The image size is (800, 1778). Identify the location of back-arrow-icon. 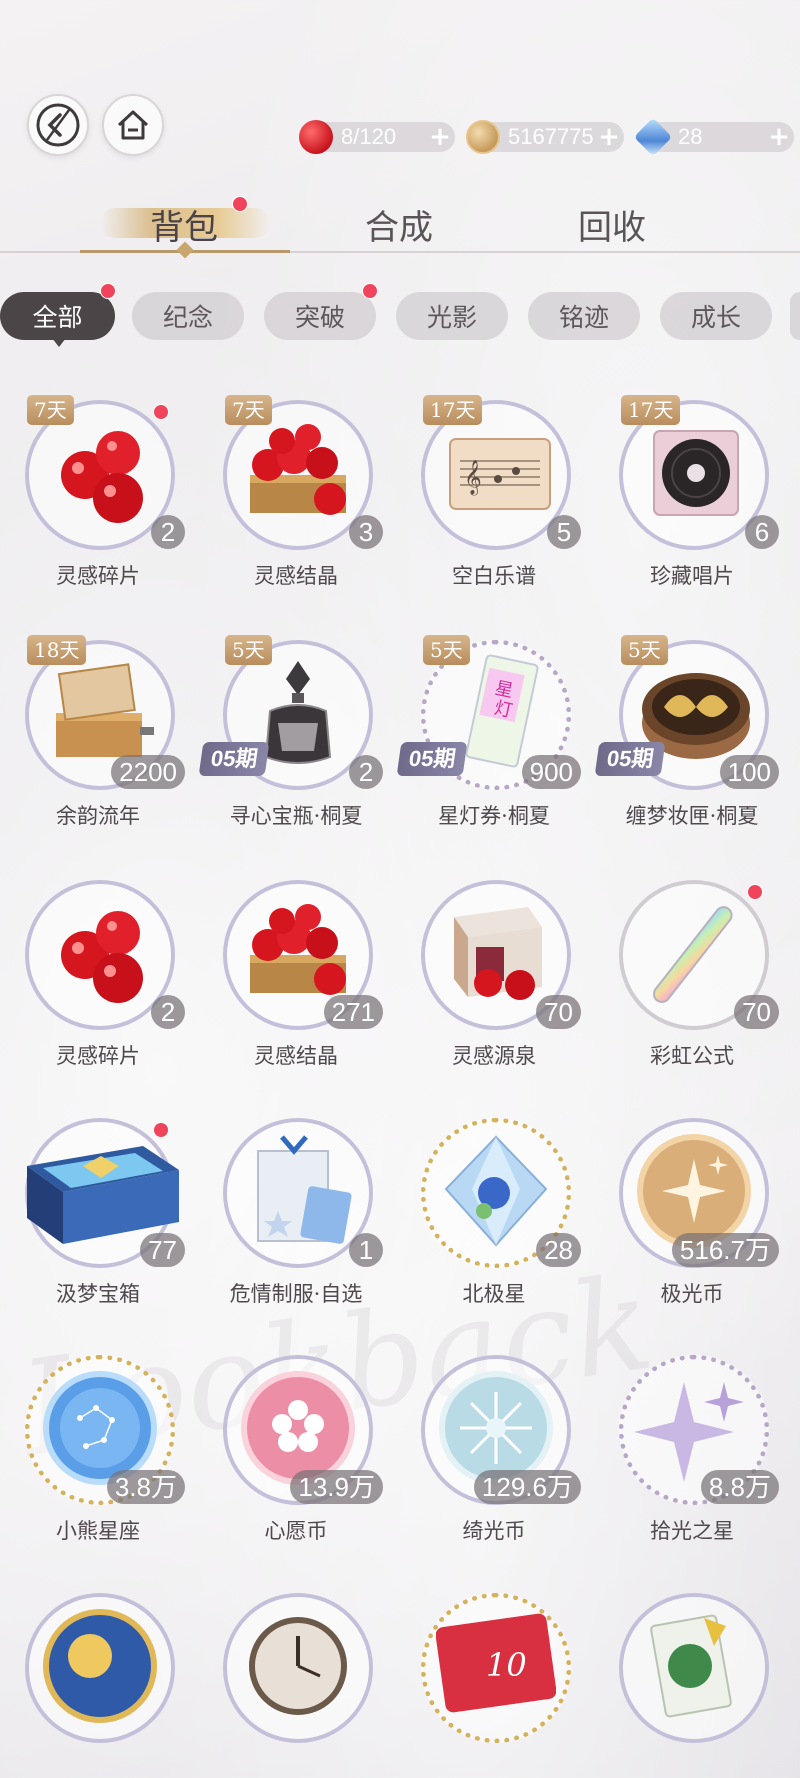
(58, 125).